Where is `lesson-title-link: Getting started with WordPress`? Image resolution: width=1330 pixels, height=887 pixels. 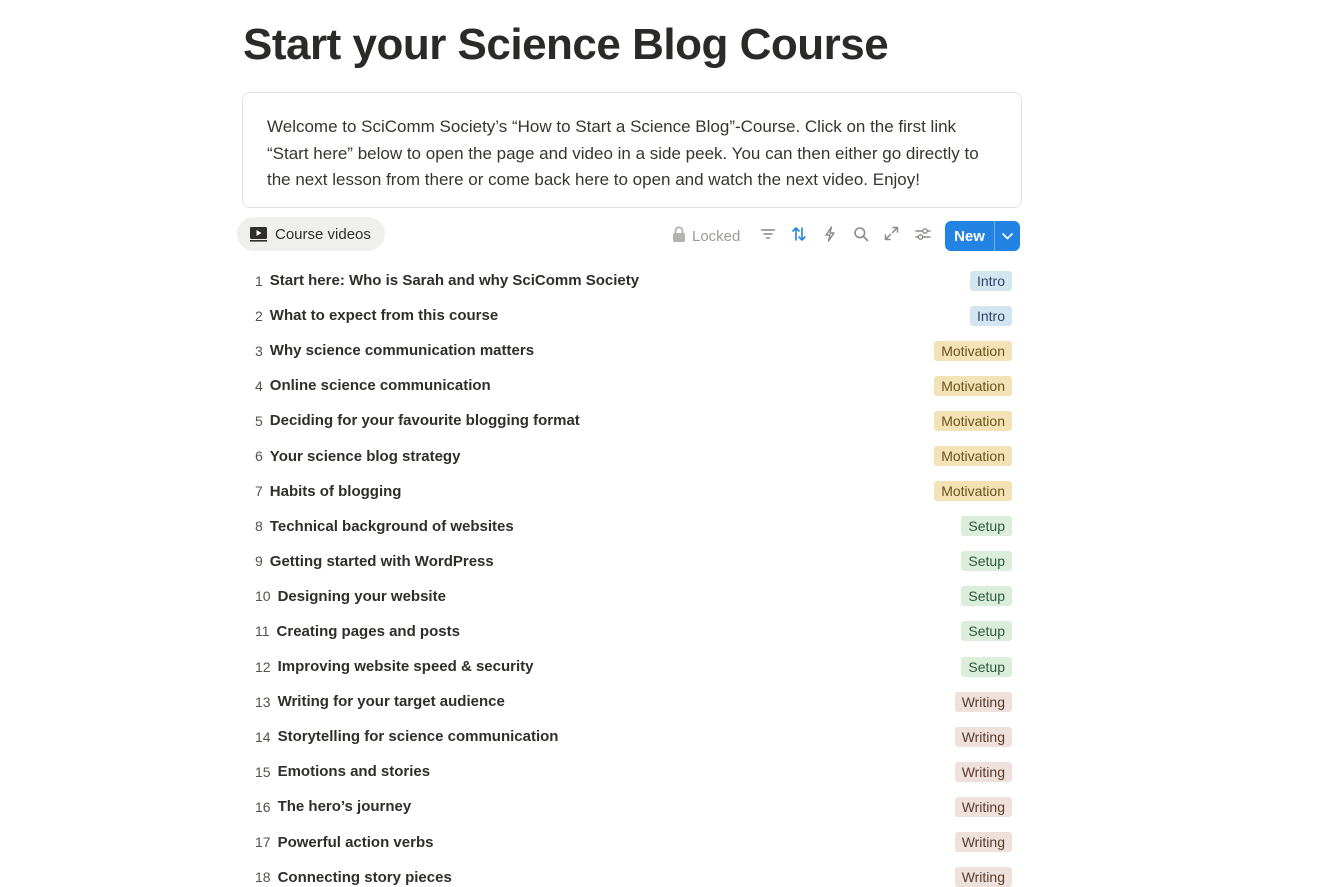
lesson-title-link: Getting started with WordPress is located at coordinates (382, 561).